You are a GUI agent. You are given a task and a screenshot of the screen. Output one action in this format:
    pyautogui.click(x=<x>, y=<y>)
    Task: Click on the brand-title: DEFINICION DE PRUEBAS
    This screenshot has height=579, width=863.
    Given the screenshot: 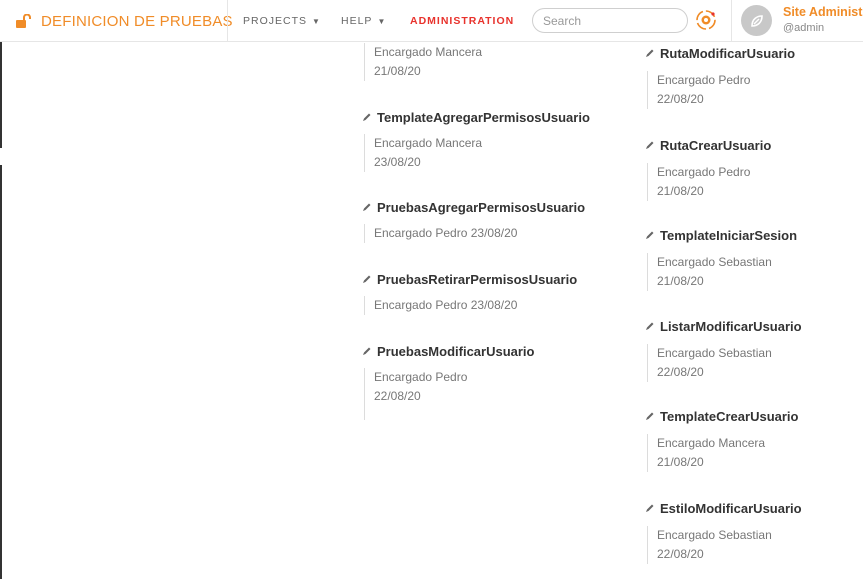 What is the action you would take?
    pyautogui.click(x=137, y=21)
    